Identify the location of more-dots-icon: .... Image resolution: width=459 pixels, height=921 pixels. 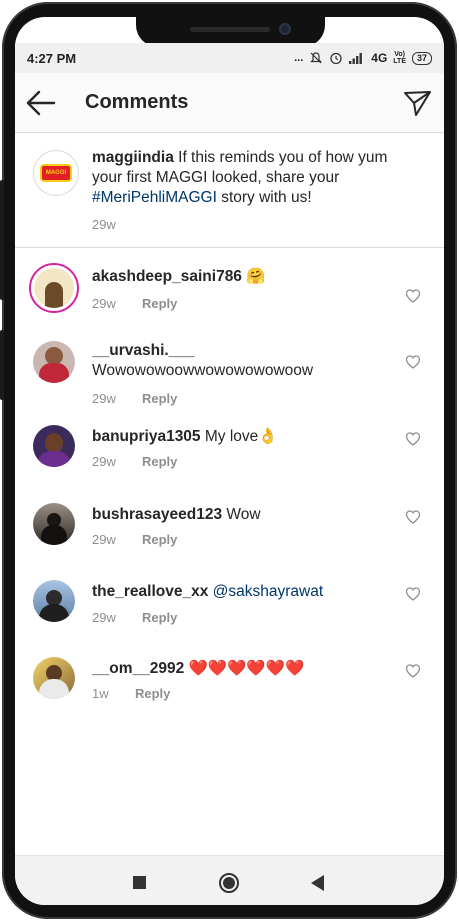
(299, 58).